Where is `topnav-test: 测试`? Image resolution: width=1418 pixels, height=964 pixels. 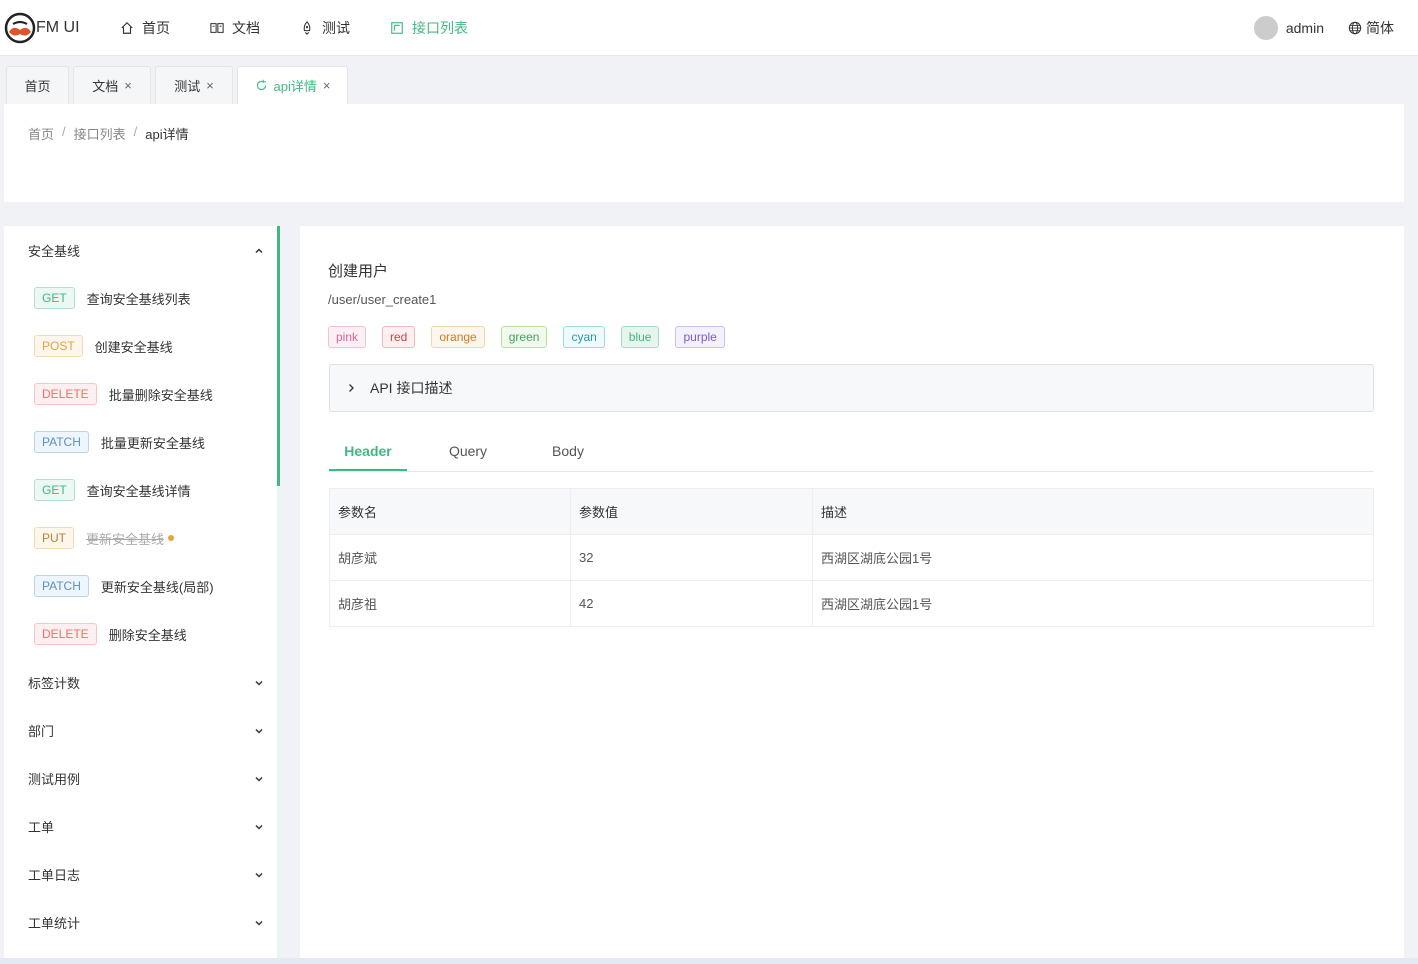
topnav-test: 测试 is located at coordinates (325, 28).